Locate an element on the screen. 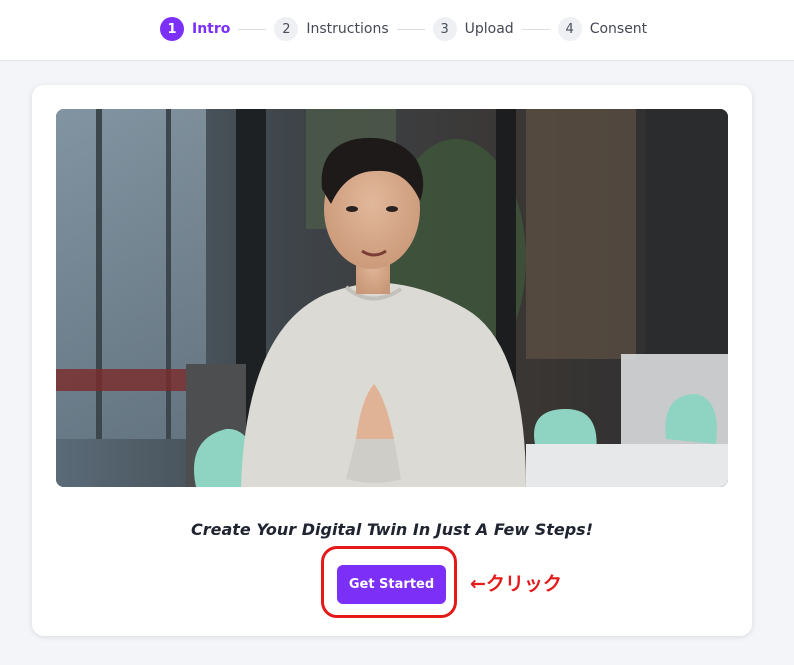 The height and width of the screenshot is (665, 794). step-number: 3 is located at coordinates (444, 29).